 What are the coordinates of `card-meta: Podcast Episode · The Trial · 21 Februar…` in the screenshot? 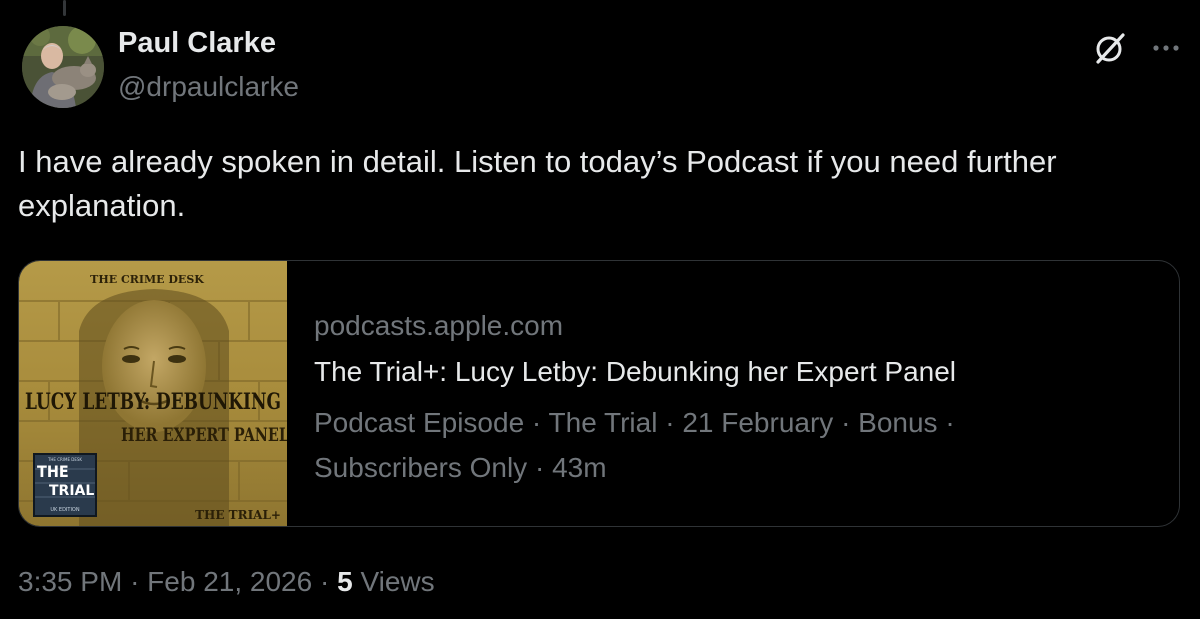 It's located at (694, 445).